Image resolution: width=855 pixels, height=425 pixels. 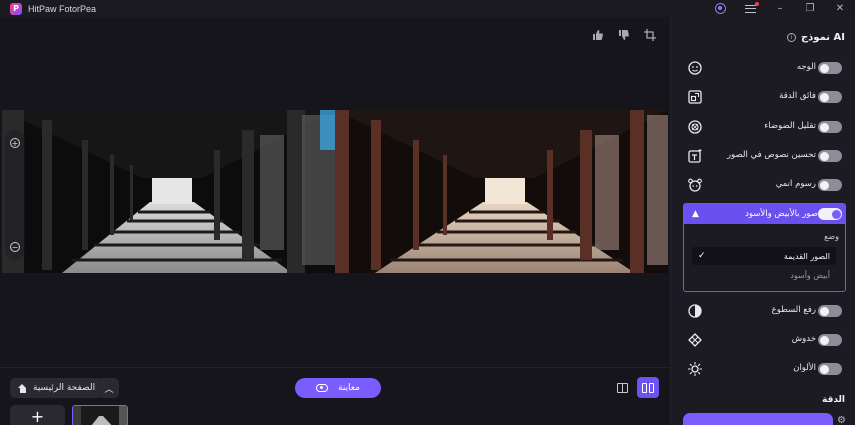 I want to click on feature-super-resolution: فائق الدقة, so click(x=764, y=97).